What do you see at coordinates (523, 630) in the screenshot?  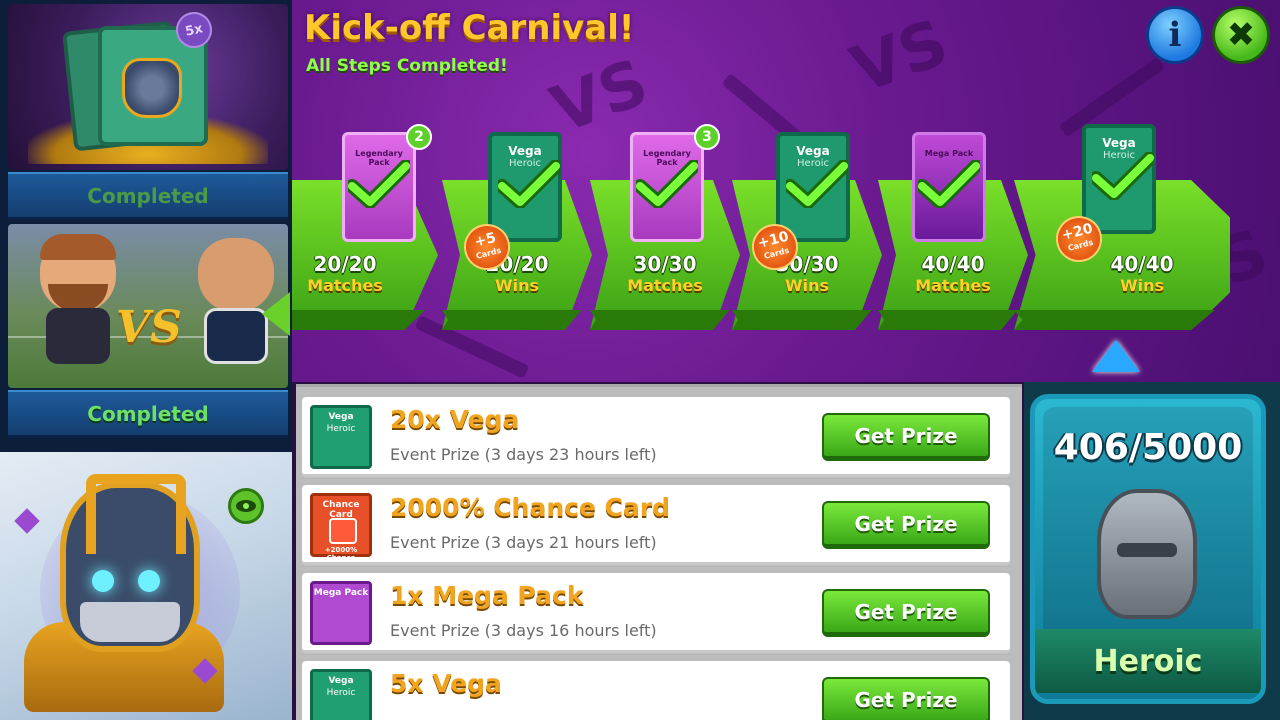 I see `prize-subtitle: Event Prize (3 days 16 hours left)` at bounding box center [523, 630].